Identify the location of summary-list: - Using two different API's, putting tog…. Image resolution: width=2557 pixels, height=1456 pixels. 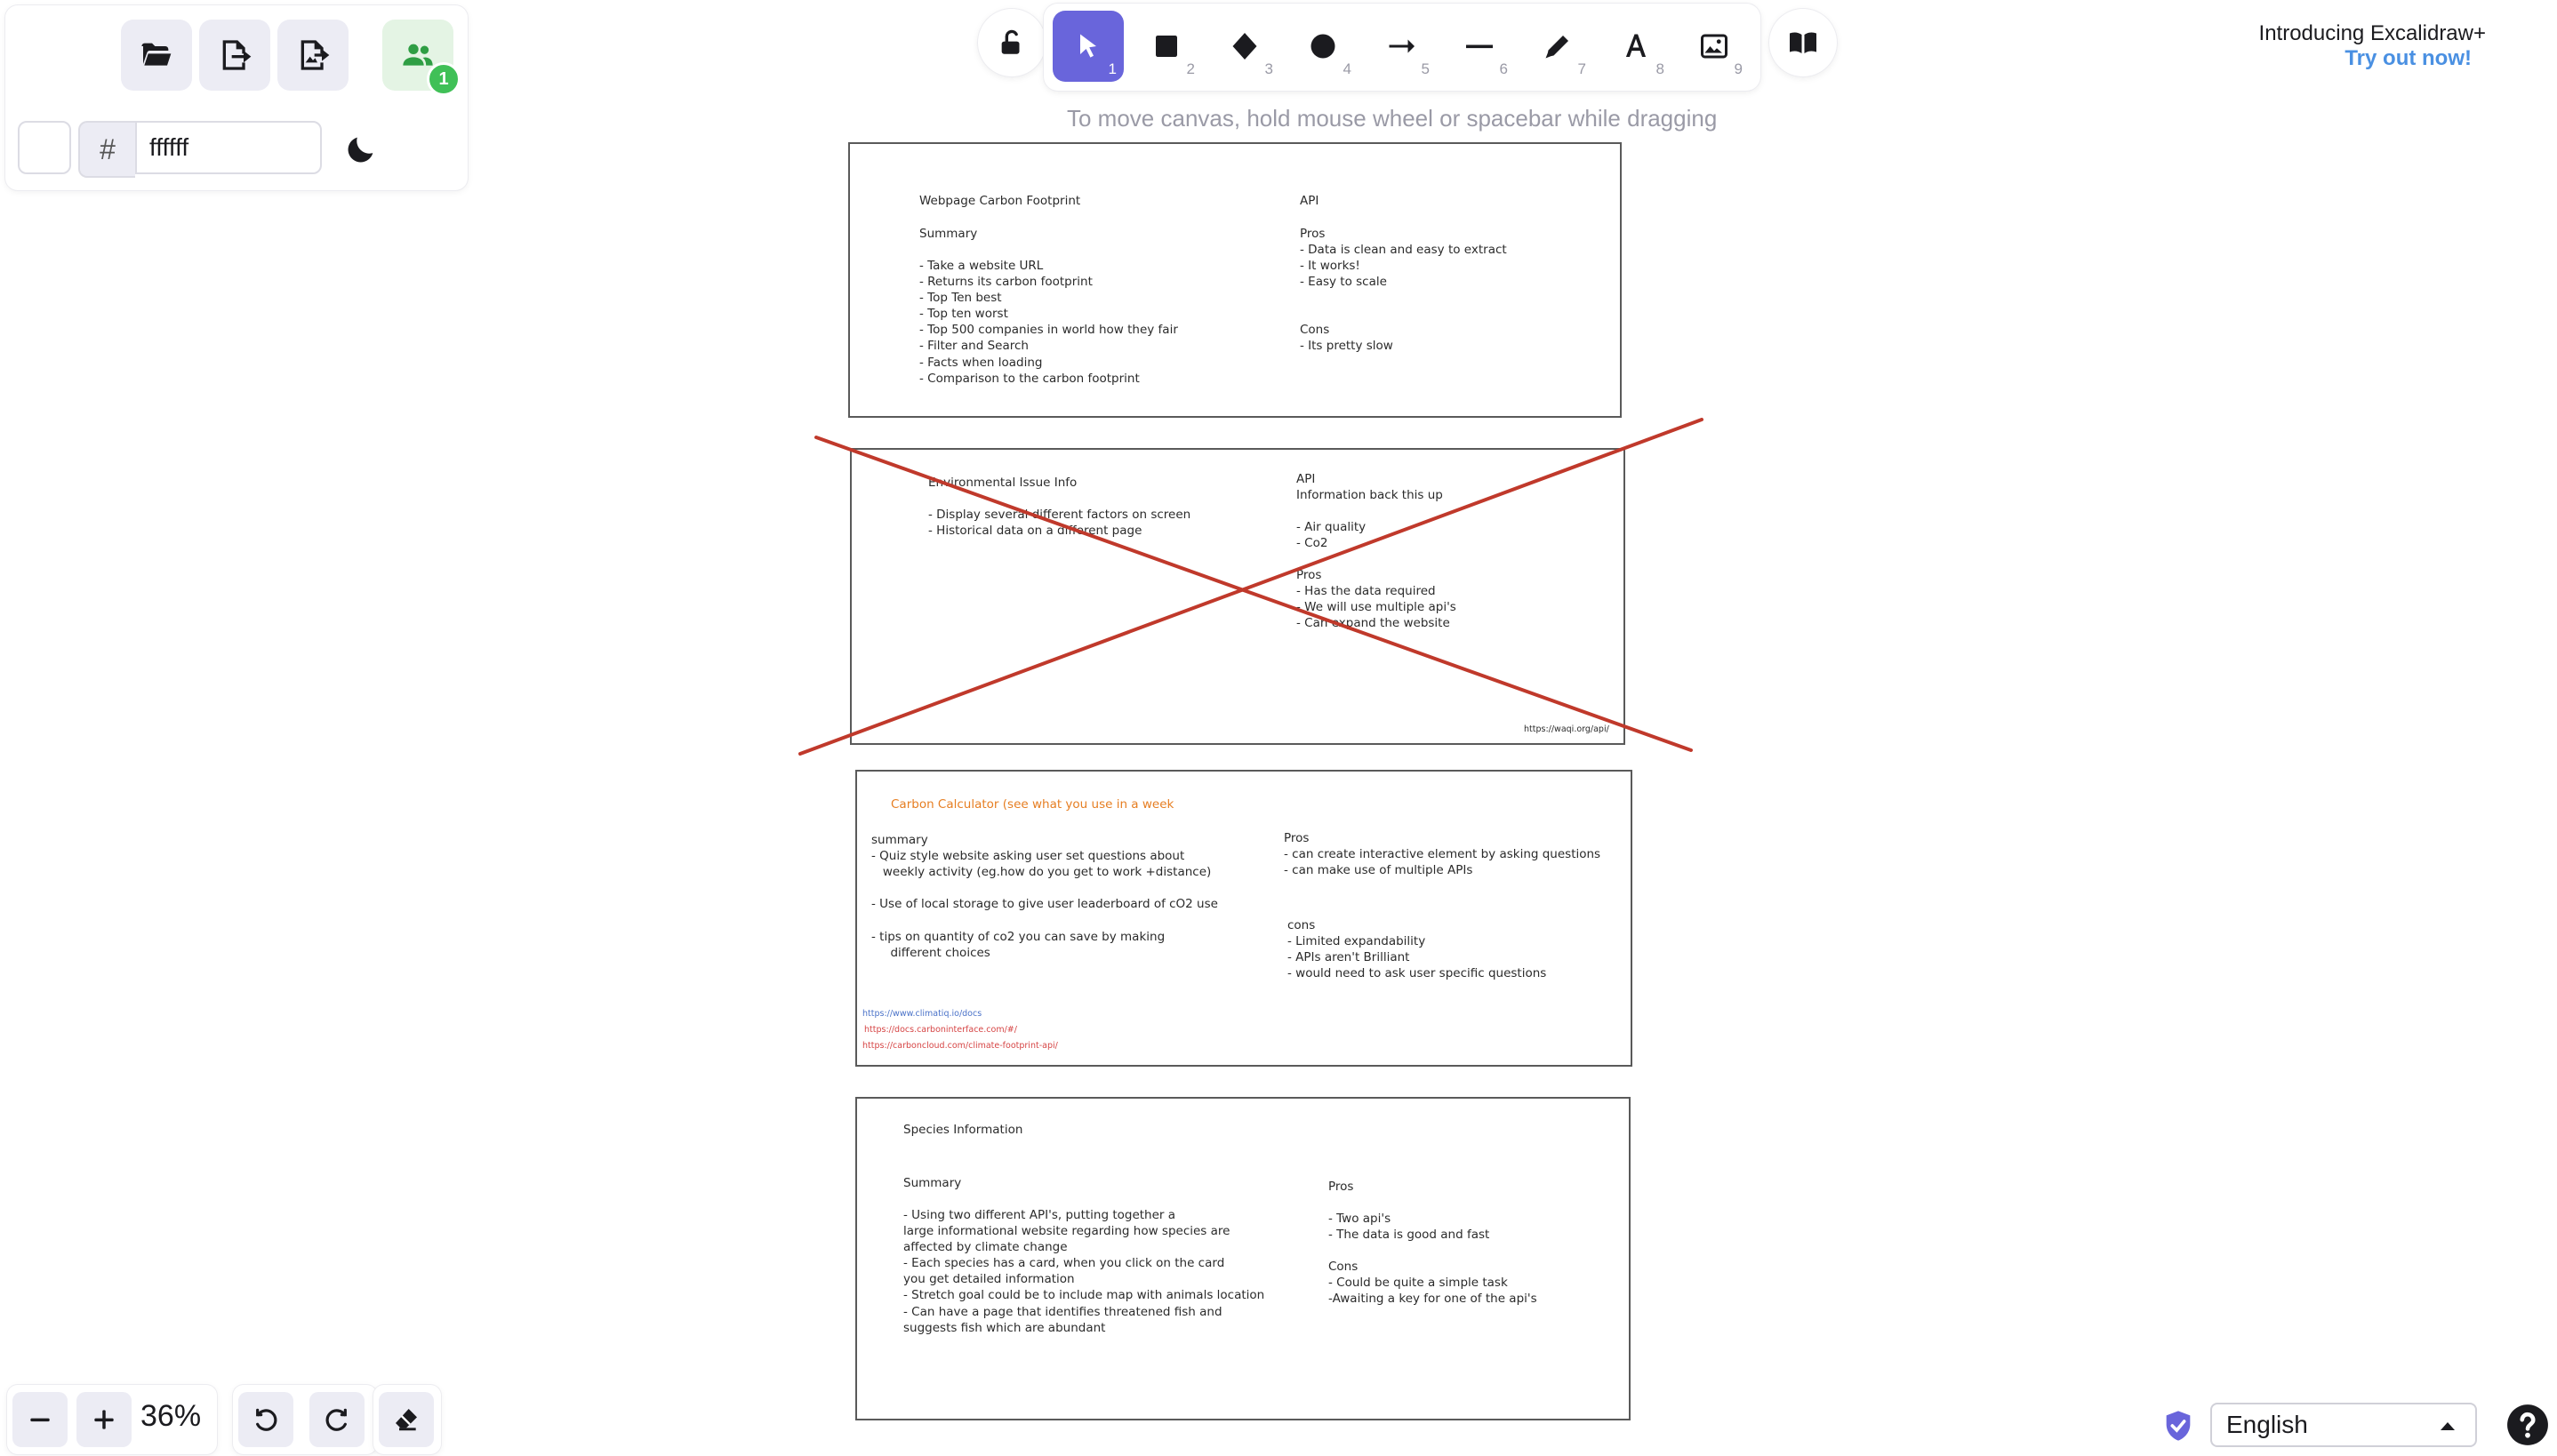
(1084, 1271).